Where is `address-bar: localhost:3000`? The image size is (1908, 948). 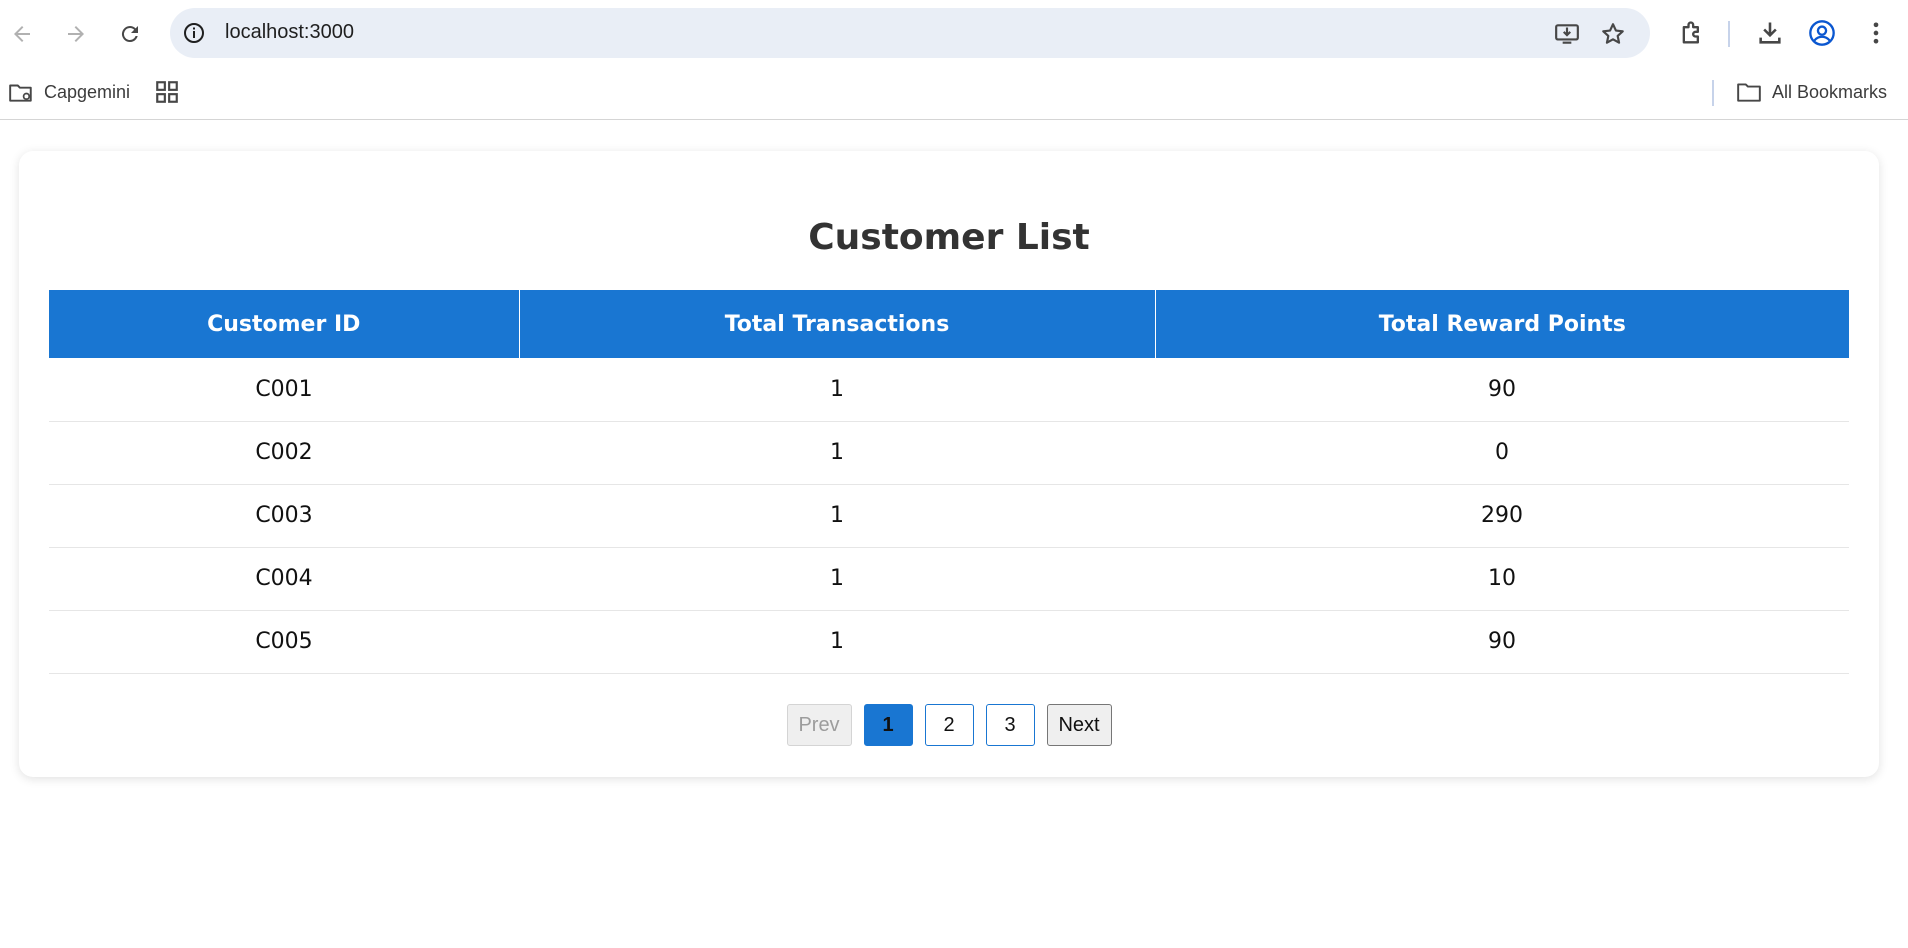
address-bar: localhost:3000 is located at coordinates (910, 33).